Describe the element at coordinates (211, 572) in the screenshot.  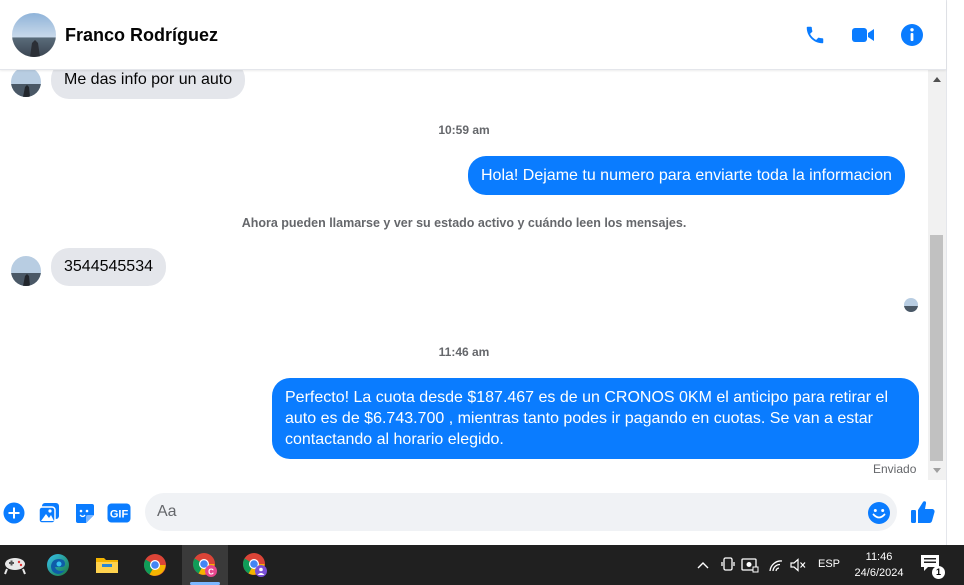
I see `svg-text: C` at that location.